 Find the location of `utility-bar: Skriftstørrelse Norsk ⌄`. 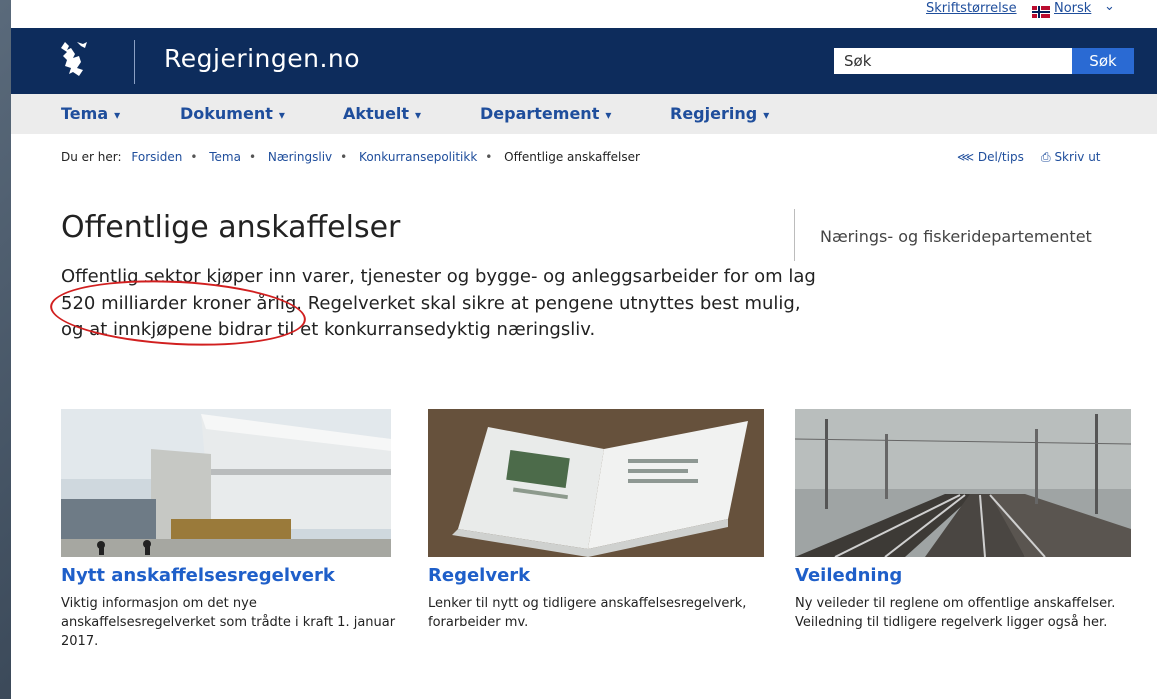

utility-bar: Skriftstørrelse Norsk ⌄ is located at coordinates (584, 14).